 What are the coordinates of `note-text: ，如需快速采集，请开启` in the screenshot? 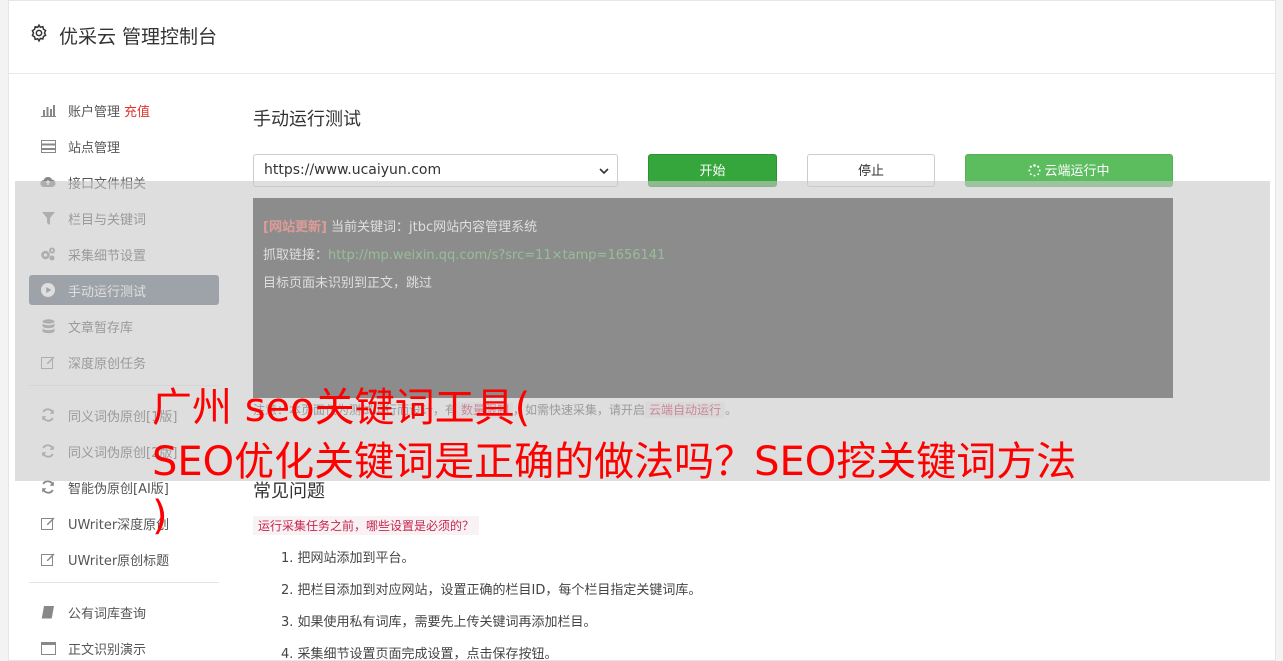 It's located at (579, 410).